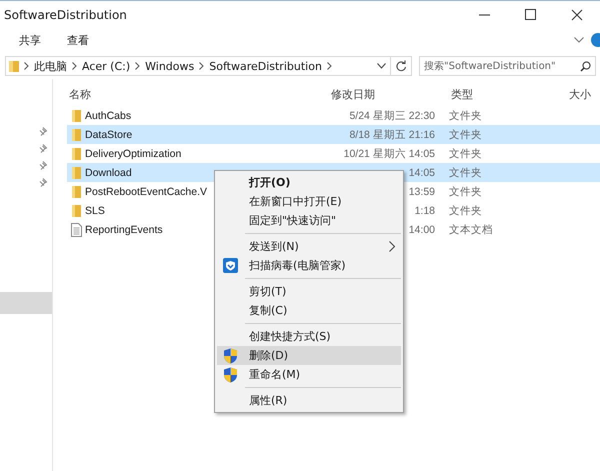  What do you see at coordinates (421, 192) in the screenshot?
I see `modified-date: 13:59` at bounding box center [421, 192].